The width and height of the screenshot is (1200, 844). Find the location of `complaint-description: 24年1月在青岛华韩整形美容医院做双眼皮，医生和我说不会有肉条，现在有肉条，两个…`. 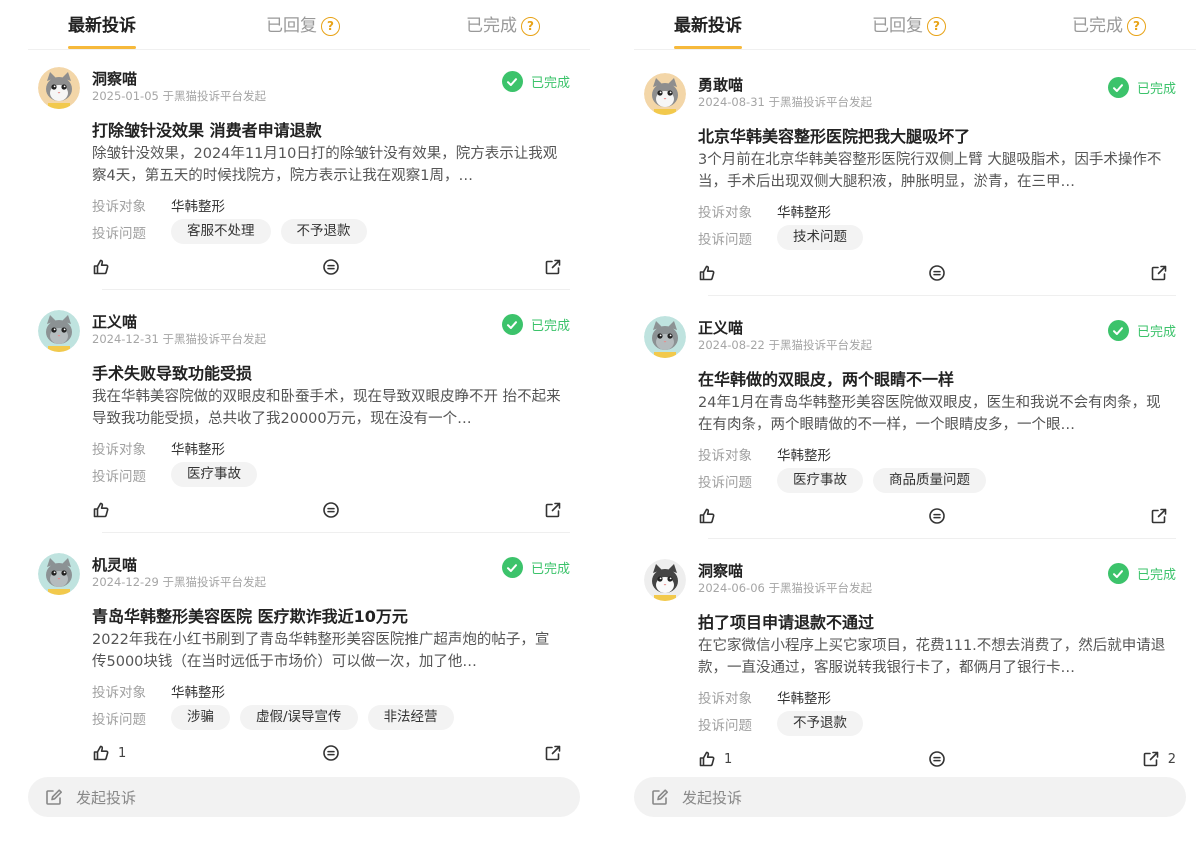

complaint-description: 24年1月在青岛华韩整形美容医院做双眼皮，医生和我说不会有肉条，现在有肉条，两个… is located at coordinates (933, 414).